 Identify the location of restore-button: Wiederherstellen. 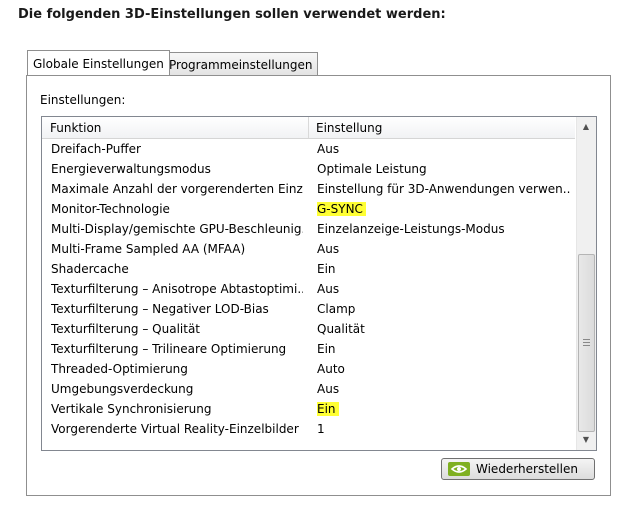
(518, 469).